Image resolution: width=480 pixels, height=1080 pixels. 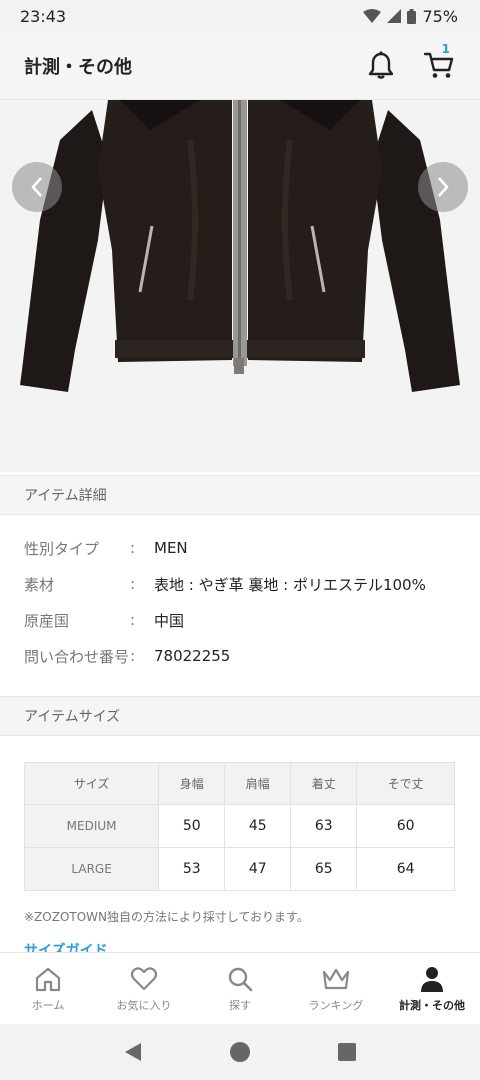 I want to click on item-details-header: アイテム詳細, so click(x=240, y=495).